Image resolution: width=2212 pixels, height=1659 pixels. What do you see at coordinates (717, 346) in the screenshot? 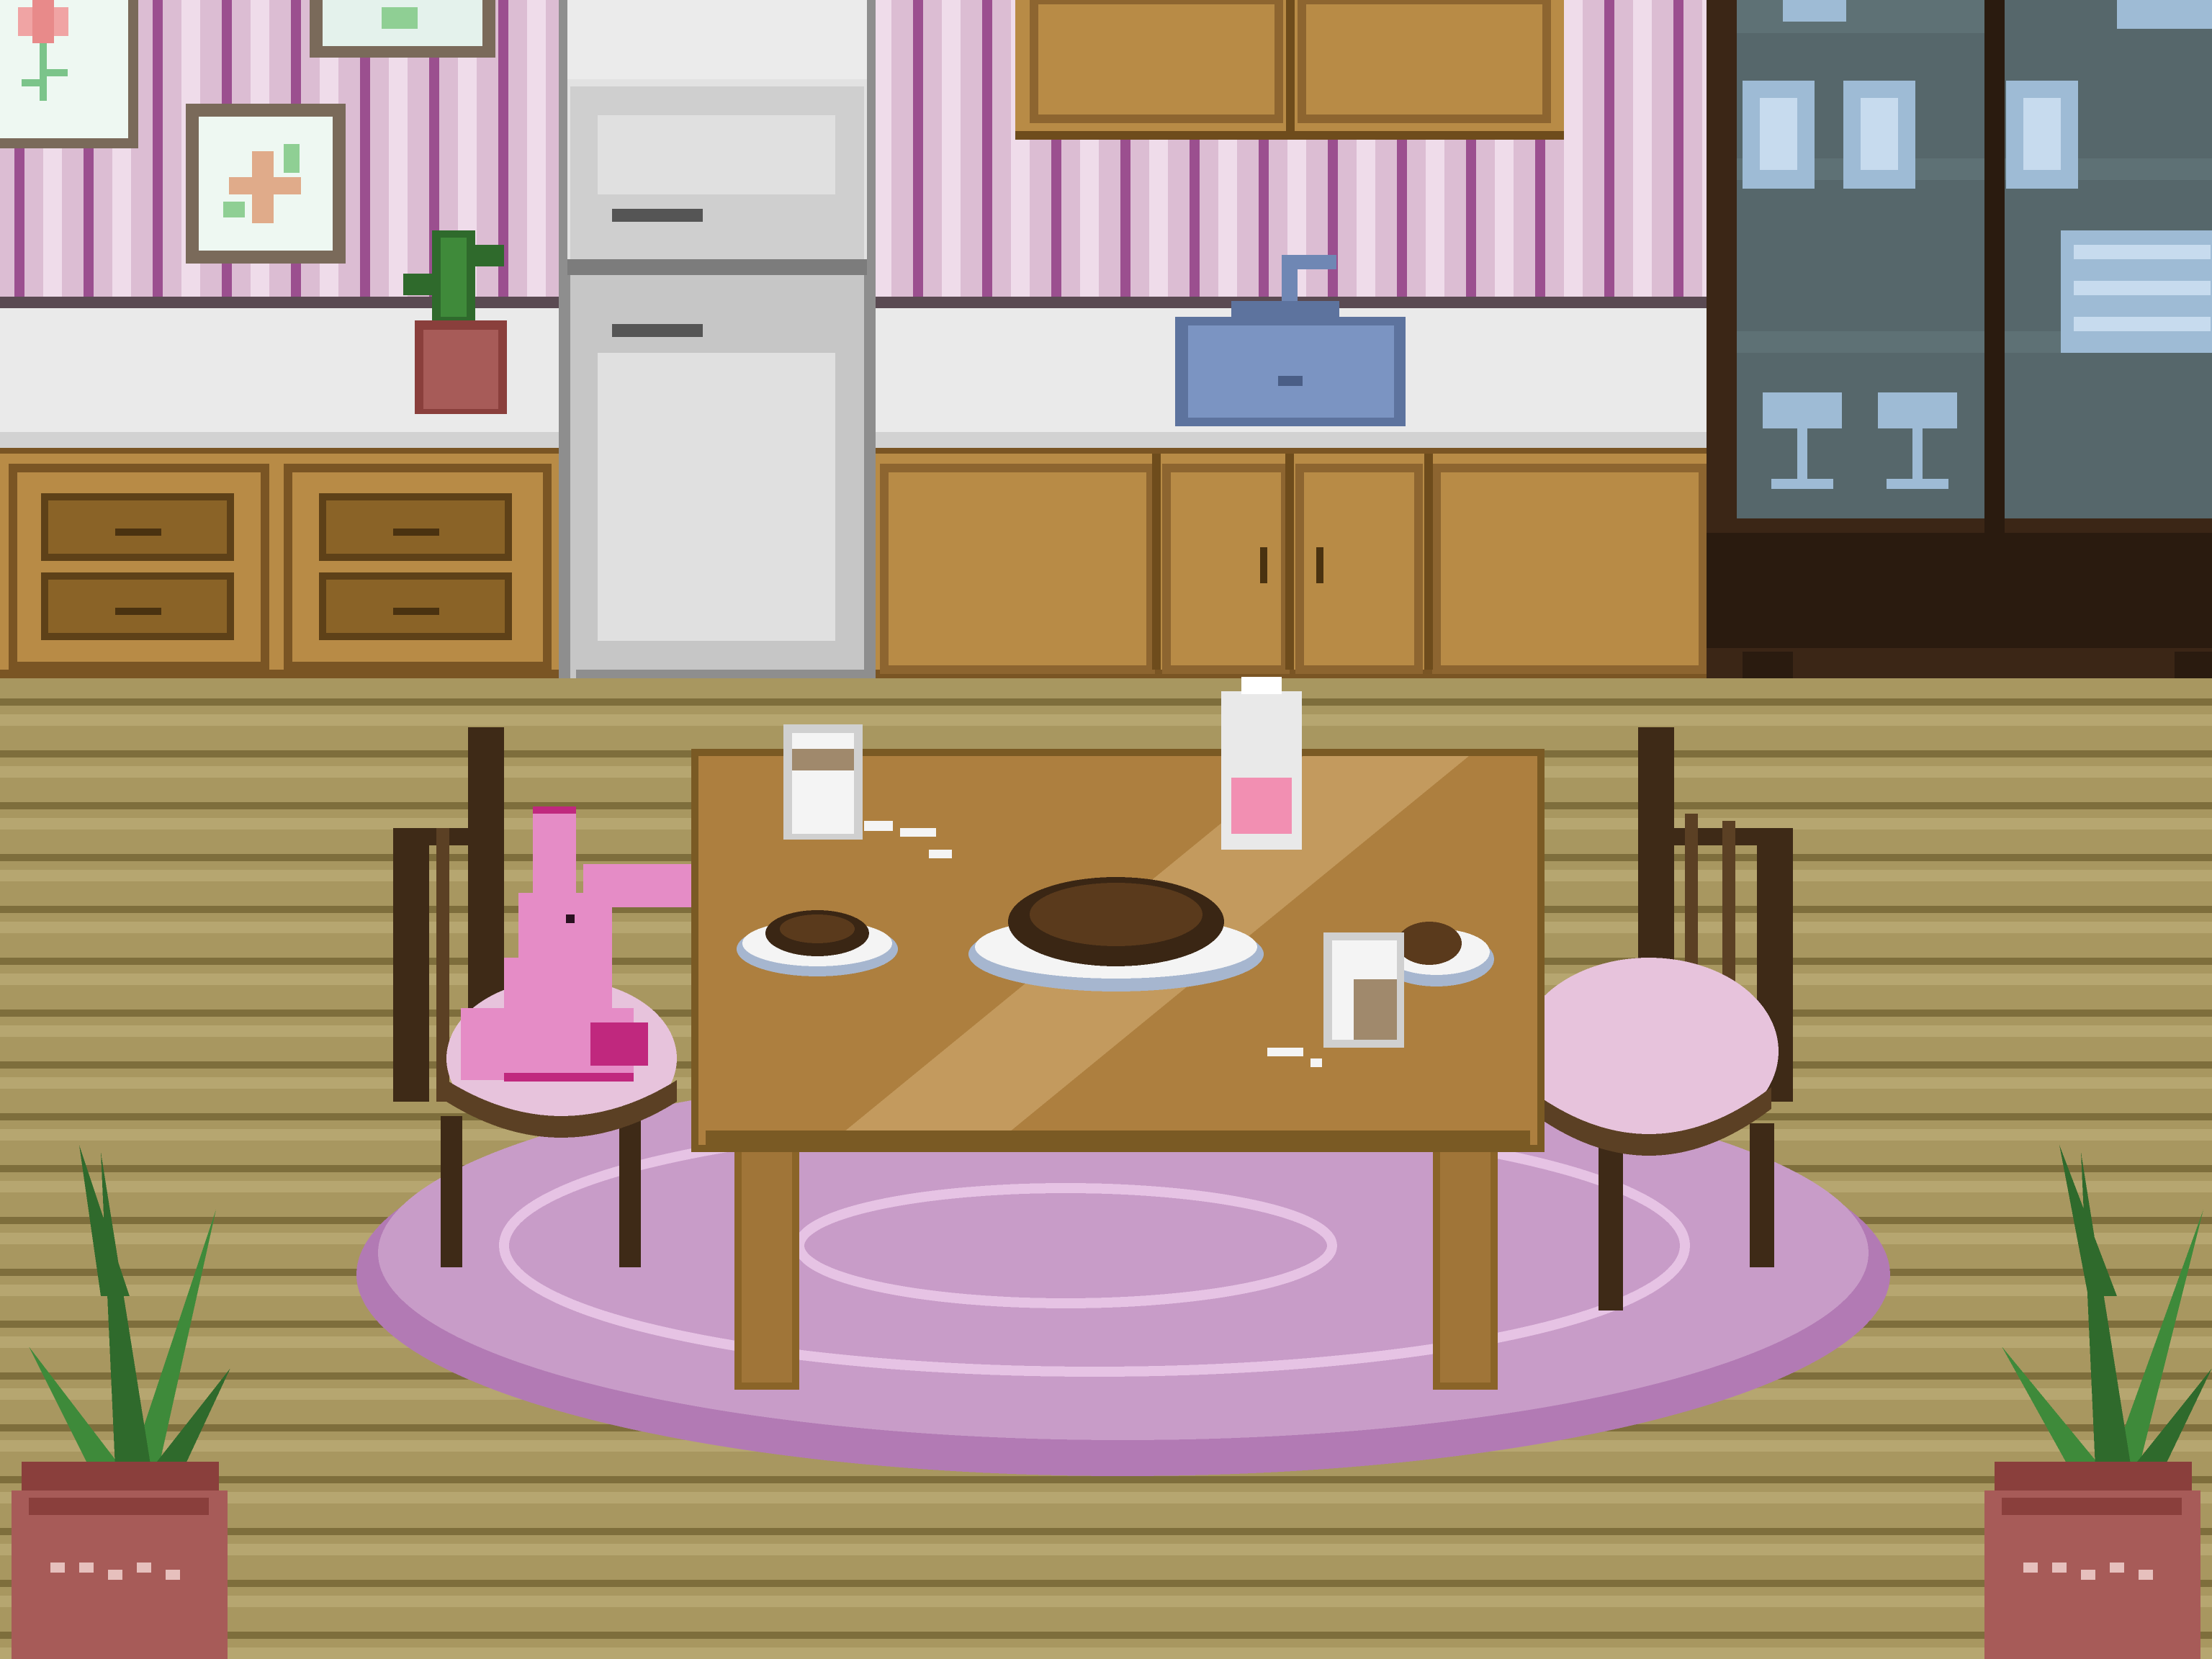
I see `refrigerator` at bounding box center [717, 346].